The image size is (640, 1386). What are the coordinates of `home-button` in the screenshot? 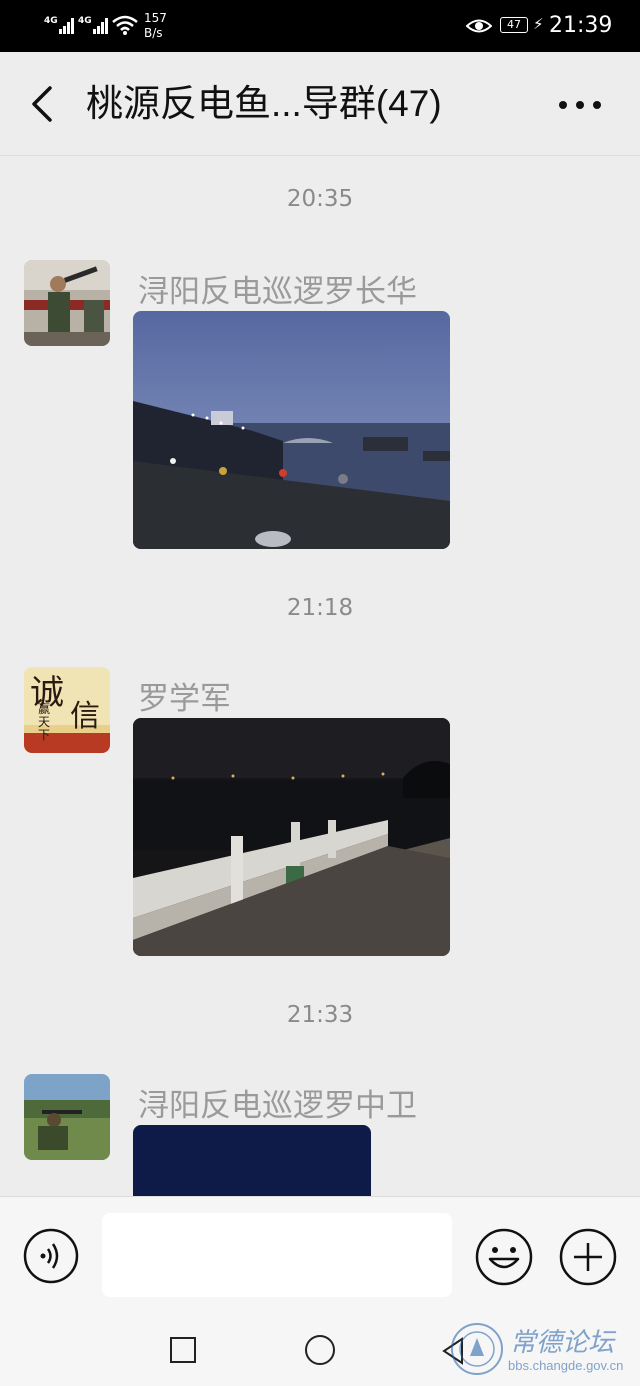 It's located at (320, 1350).